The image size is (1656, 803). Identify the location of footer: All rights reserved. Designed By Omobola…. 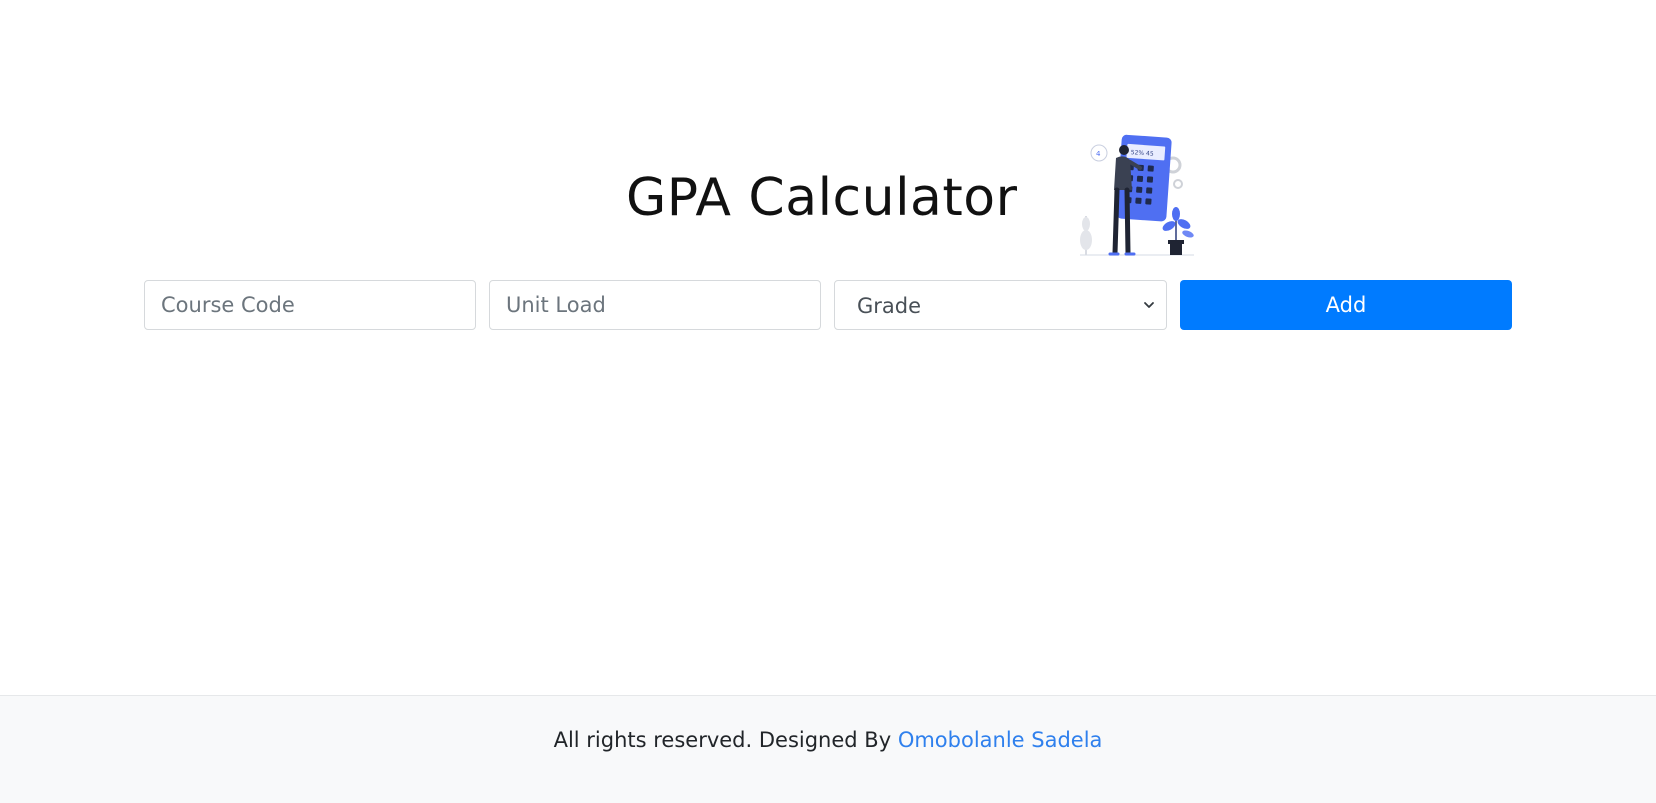
(828, 749).